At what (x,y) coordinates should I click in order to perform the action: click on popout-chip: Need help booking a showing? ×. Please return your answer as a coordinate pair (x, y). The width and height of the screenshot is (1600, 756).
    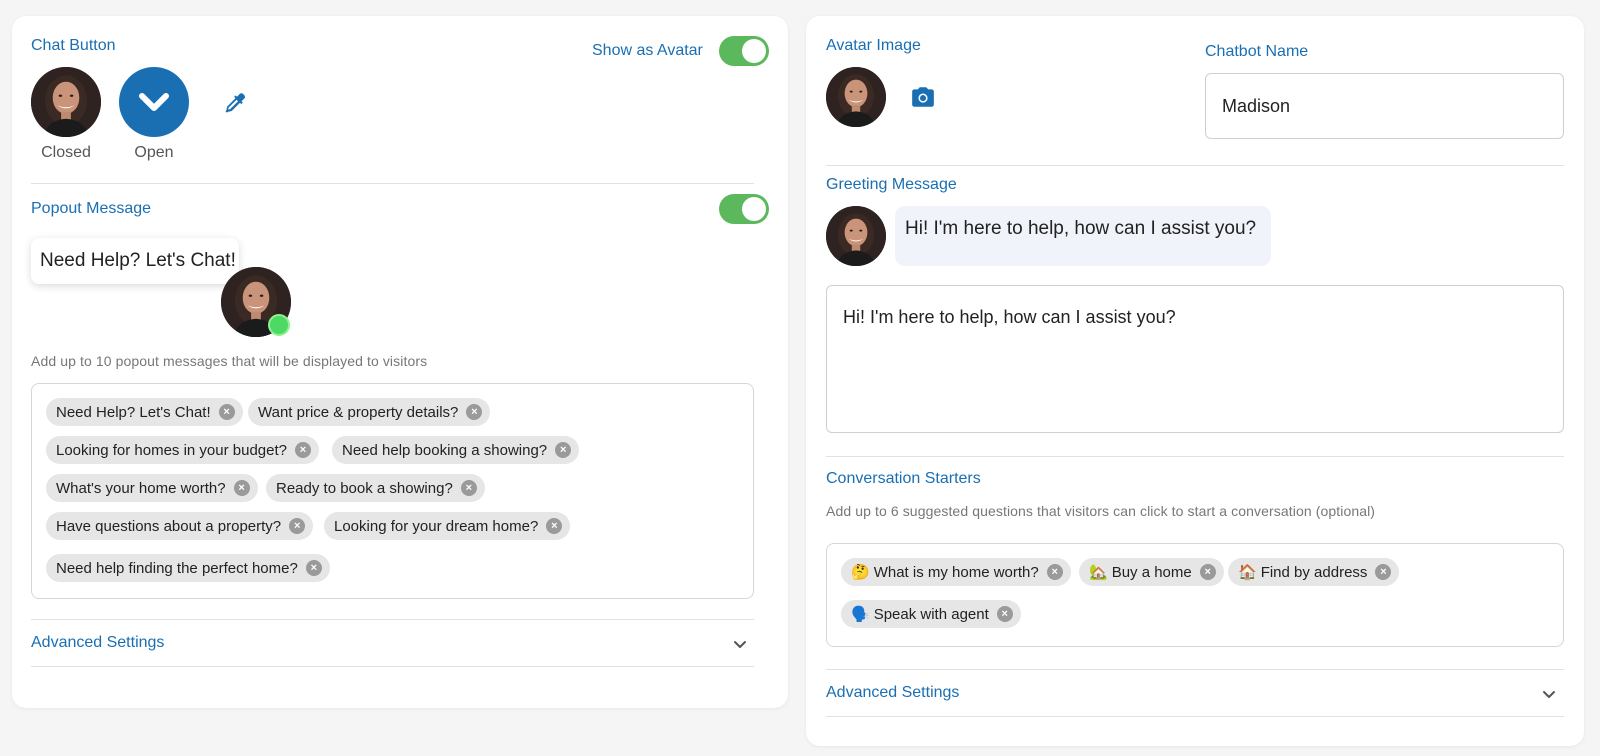
    Looking at the image, I should click on (456, 450).